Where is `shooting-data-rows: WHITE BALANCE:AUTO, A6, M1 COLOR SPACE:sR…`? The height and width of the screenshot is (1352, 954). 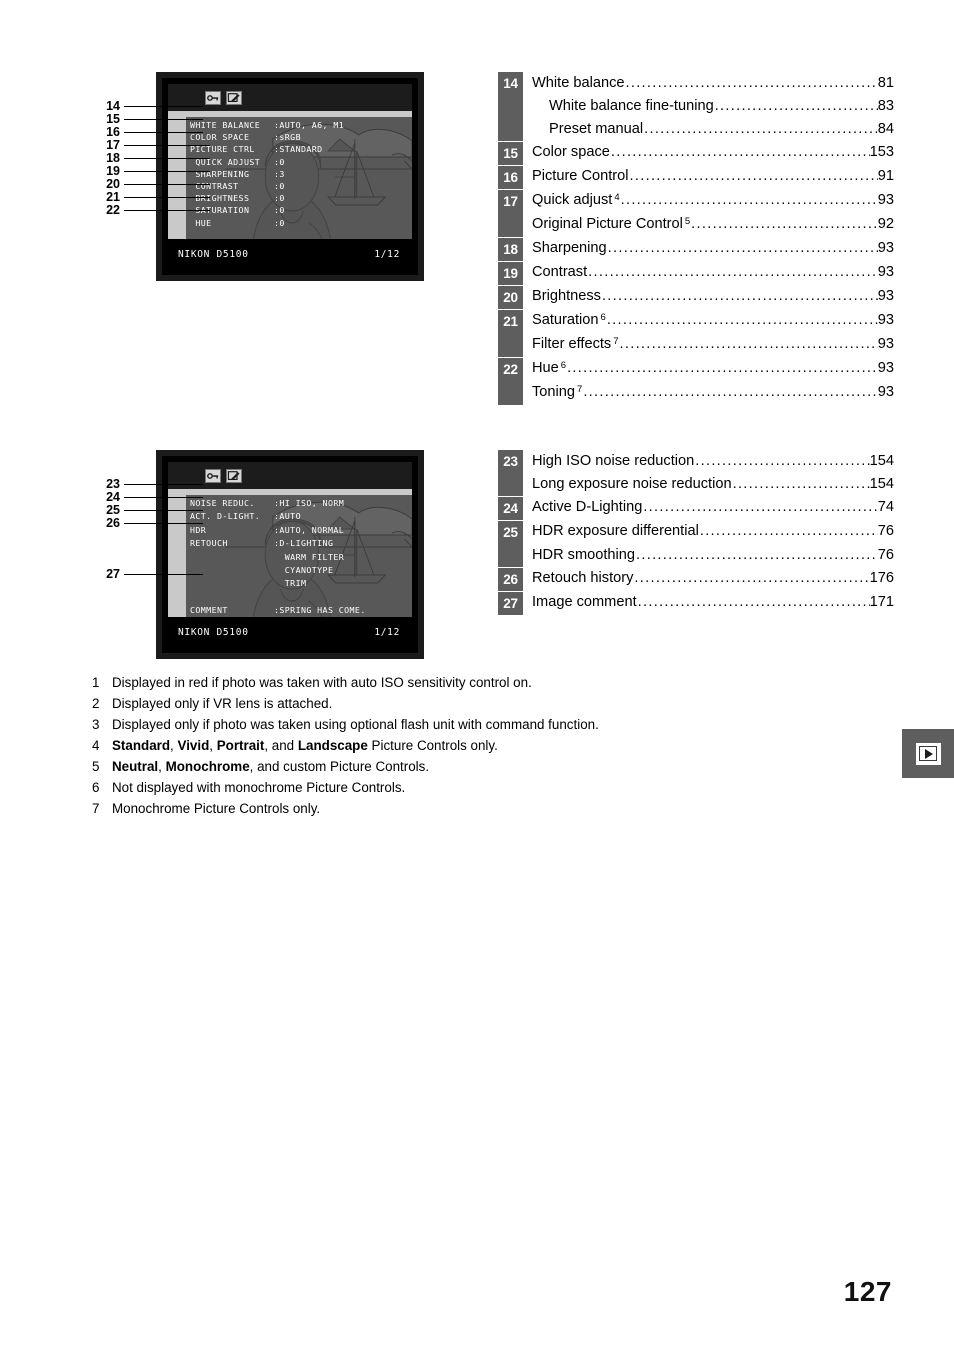
shooting-data-rows: WHITE BALANCE:AUTO, A6, M1 COLOR SPACE:sR… is located at coordinates (300, 174).